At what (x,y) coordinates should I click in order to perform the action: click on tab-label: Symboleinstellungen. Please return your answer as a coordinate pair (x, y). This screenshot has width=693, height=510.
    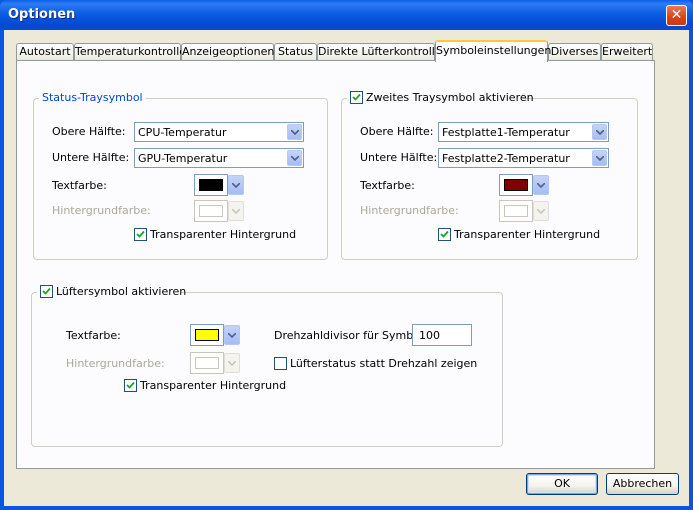
    Looking at the image, I should click on (494, 50).